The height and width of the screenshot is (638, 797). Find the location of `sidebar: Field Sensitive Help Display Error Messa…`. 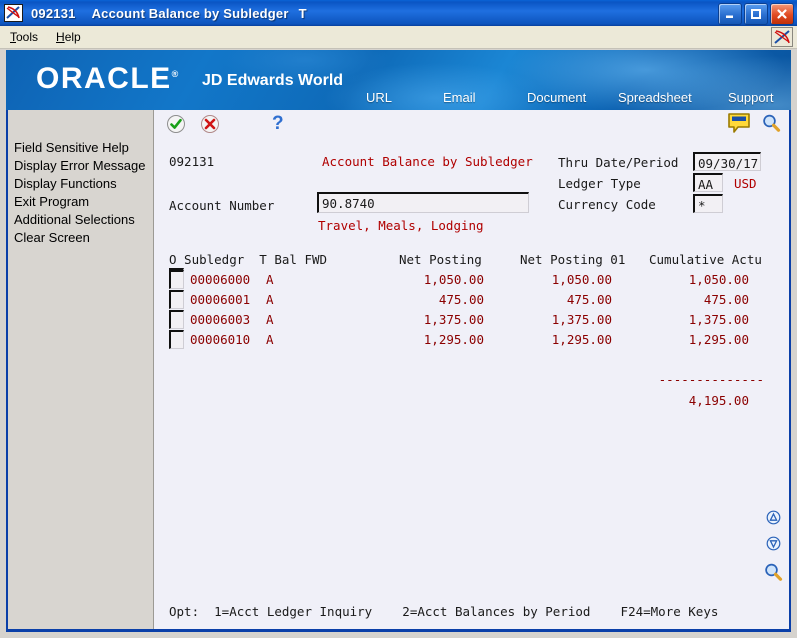

sidebar: Field Sensitive Help Display Error Messa… is located at coordinates (81, 369).